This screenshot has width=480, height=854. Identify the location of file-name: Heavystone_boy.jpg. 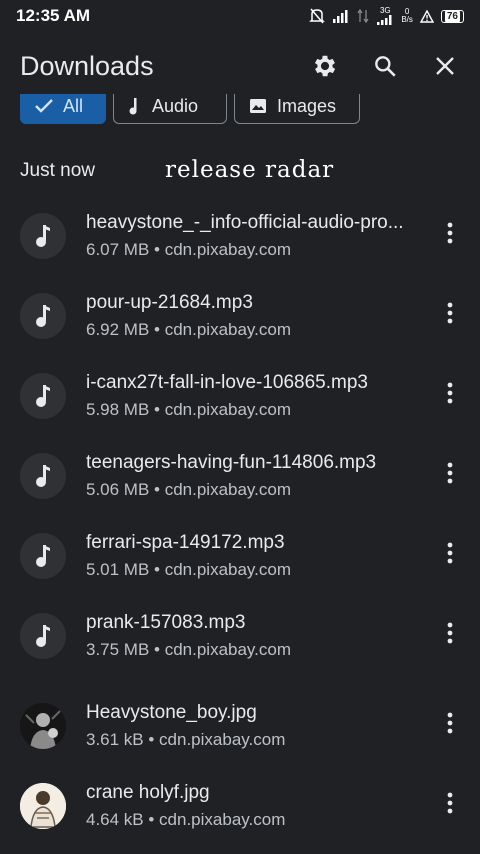
(171, 712).